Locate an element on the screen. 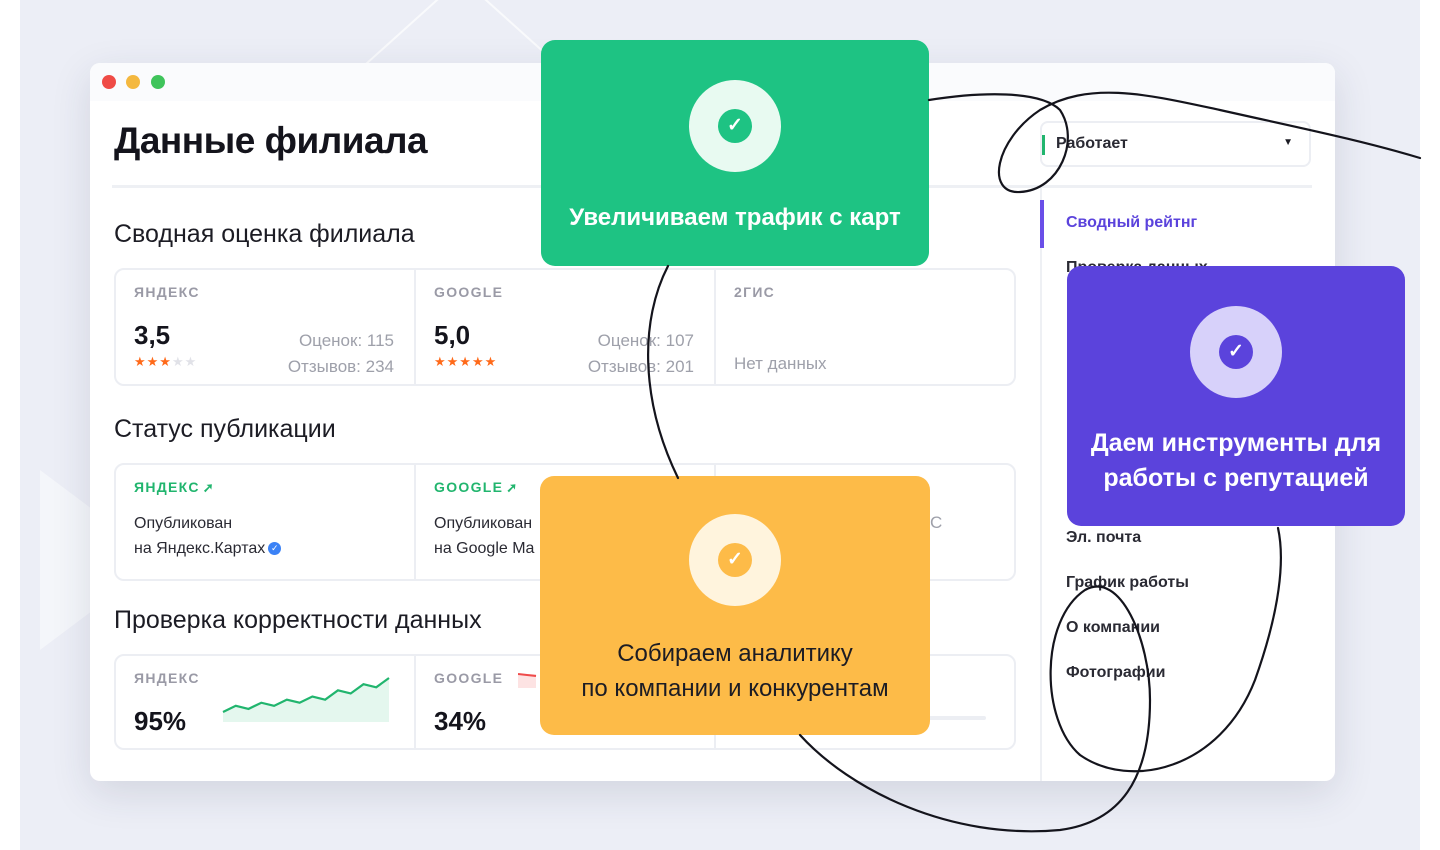 The height and width of the screenshot is (850, 1440). source-label: 2ГИС is located at coordinates (755, 292).